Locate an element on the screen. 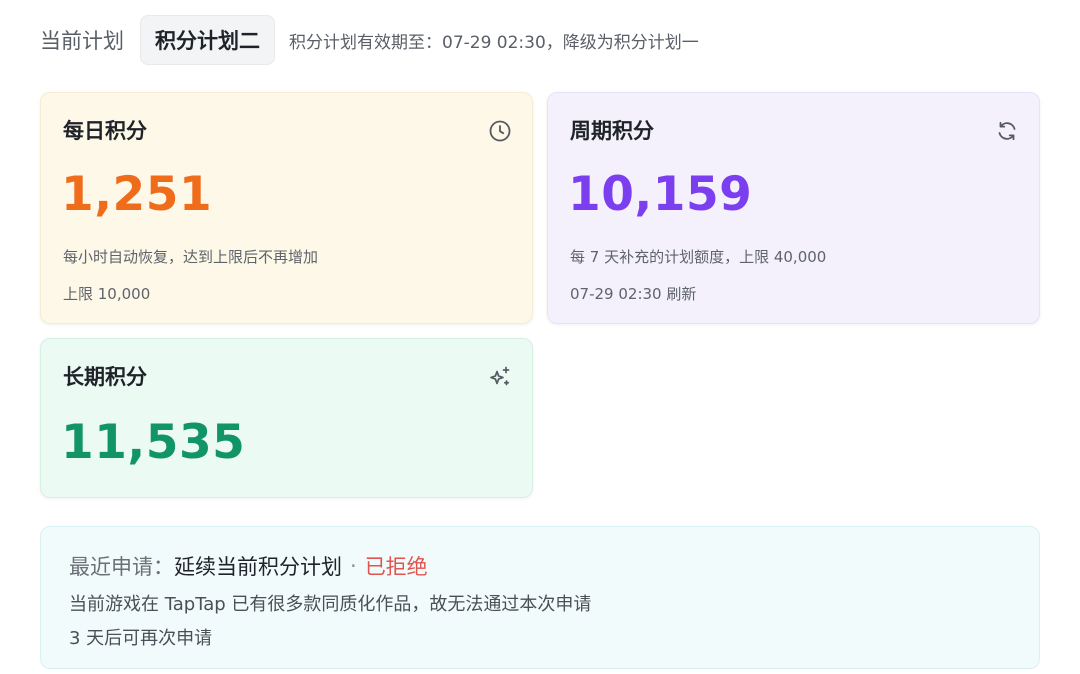  recent-application-name: 延续当前积分计划 is located at coordinates (258, 567).